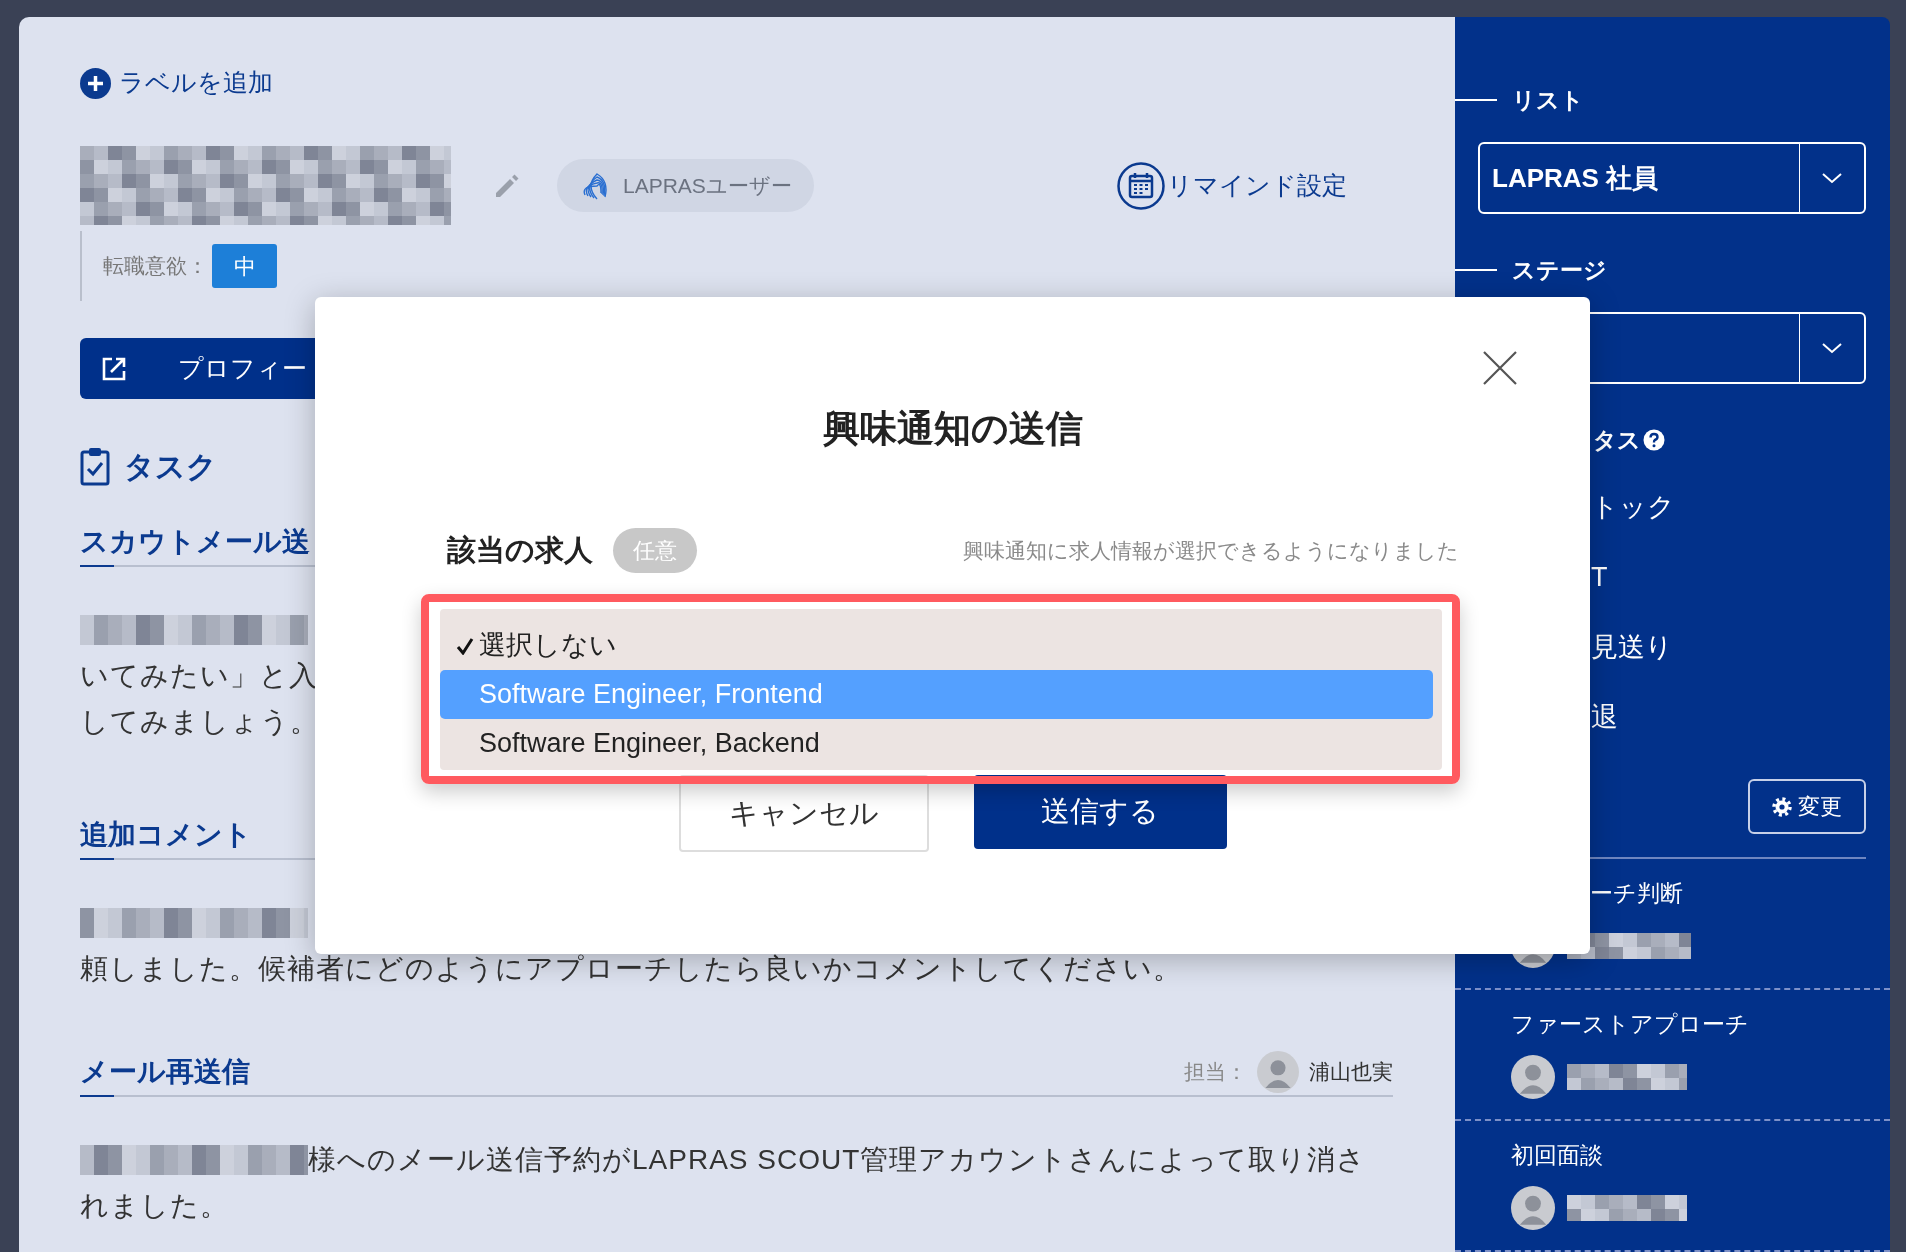 The width and height of the screenshot is (1906, 1252). Describe the element at coordinates (1782, 806) in the screenshot. I see `settings-icon` at that location.